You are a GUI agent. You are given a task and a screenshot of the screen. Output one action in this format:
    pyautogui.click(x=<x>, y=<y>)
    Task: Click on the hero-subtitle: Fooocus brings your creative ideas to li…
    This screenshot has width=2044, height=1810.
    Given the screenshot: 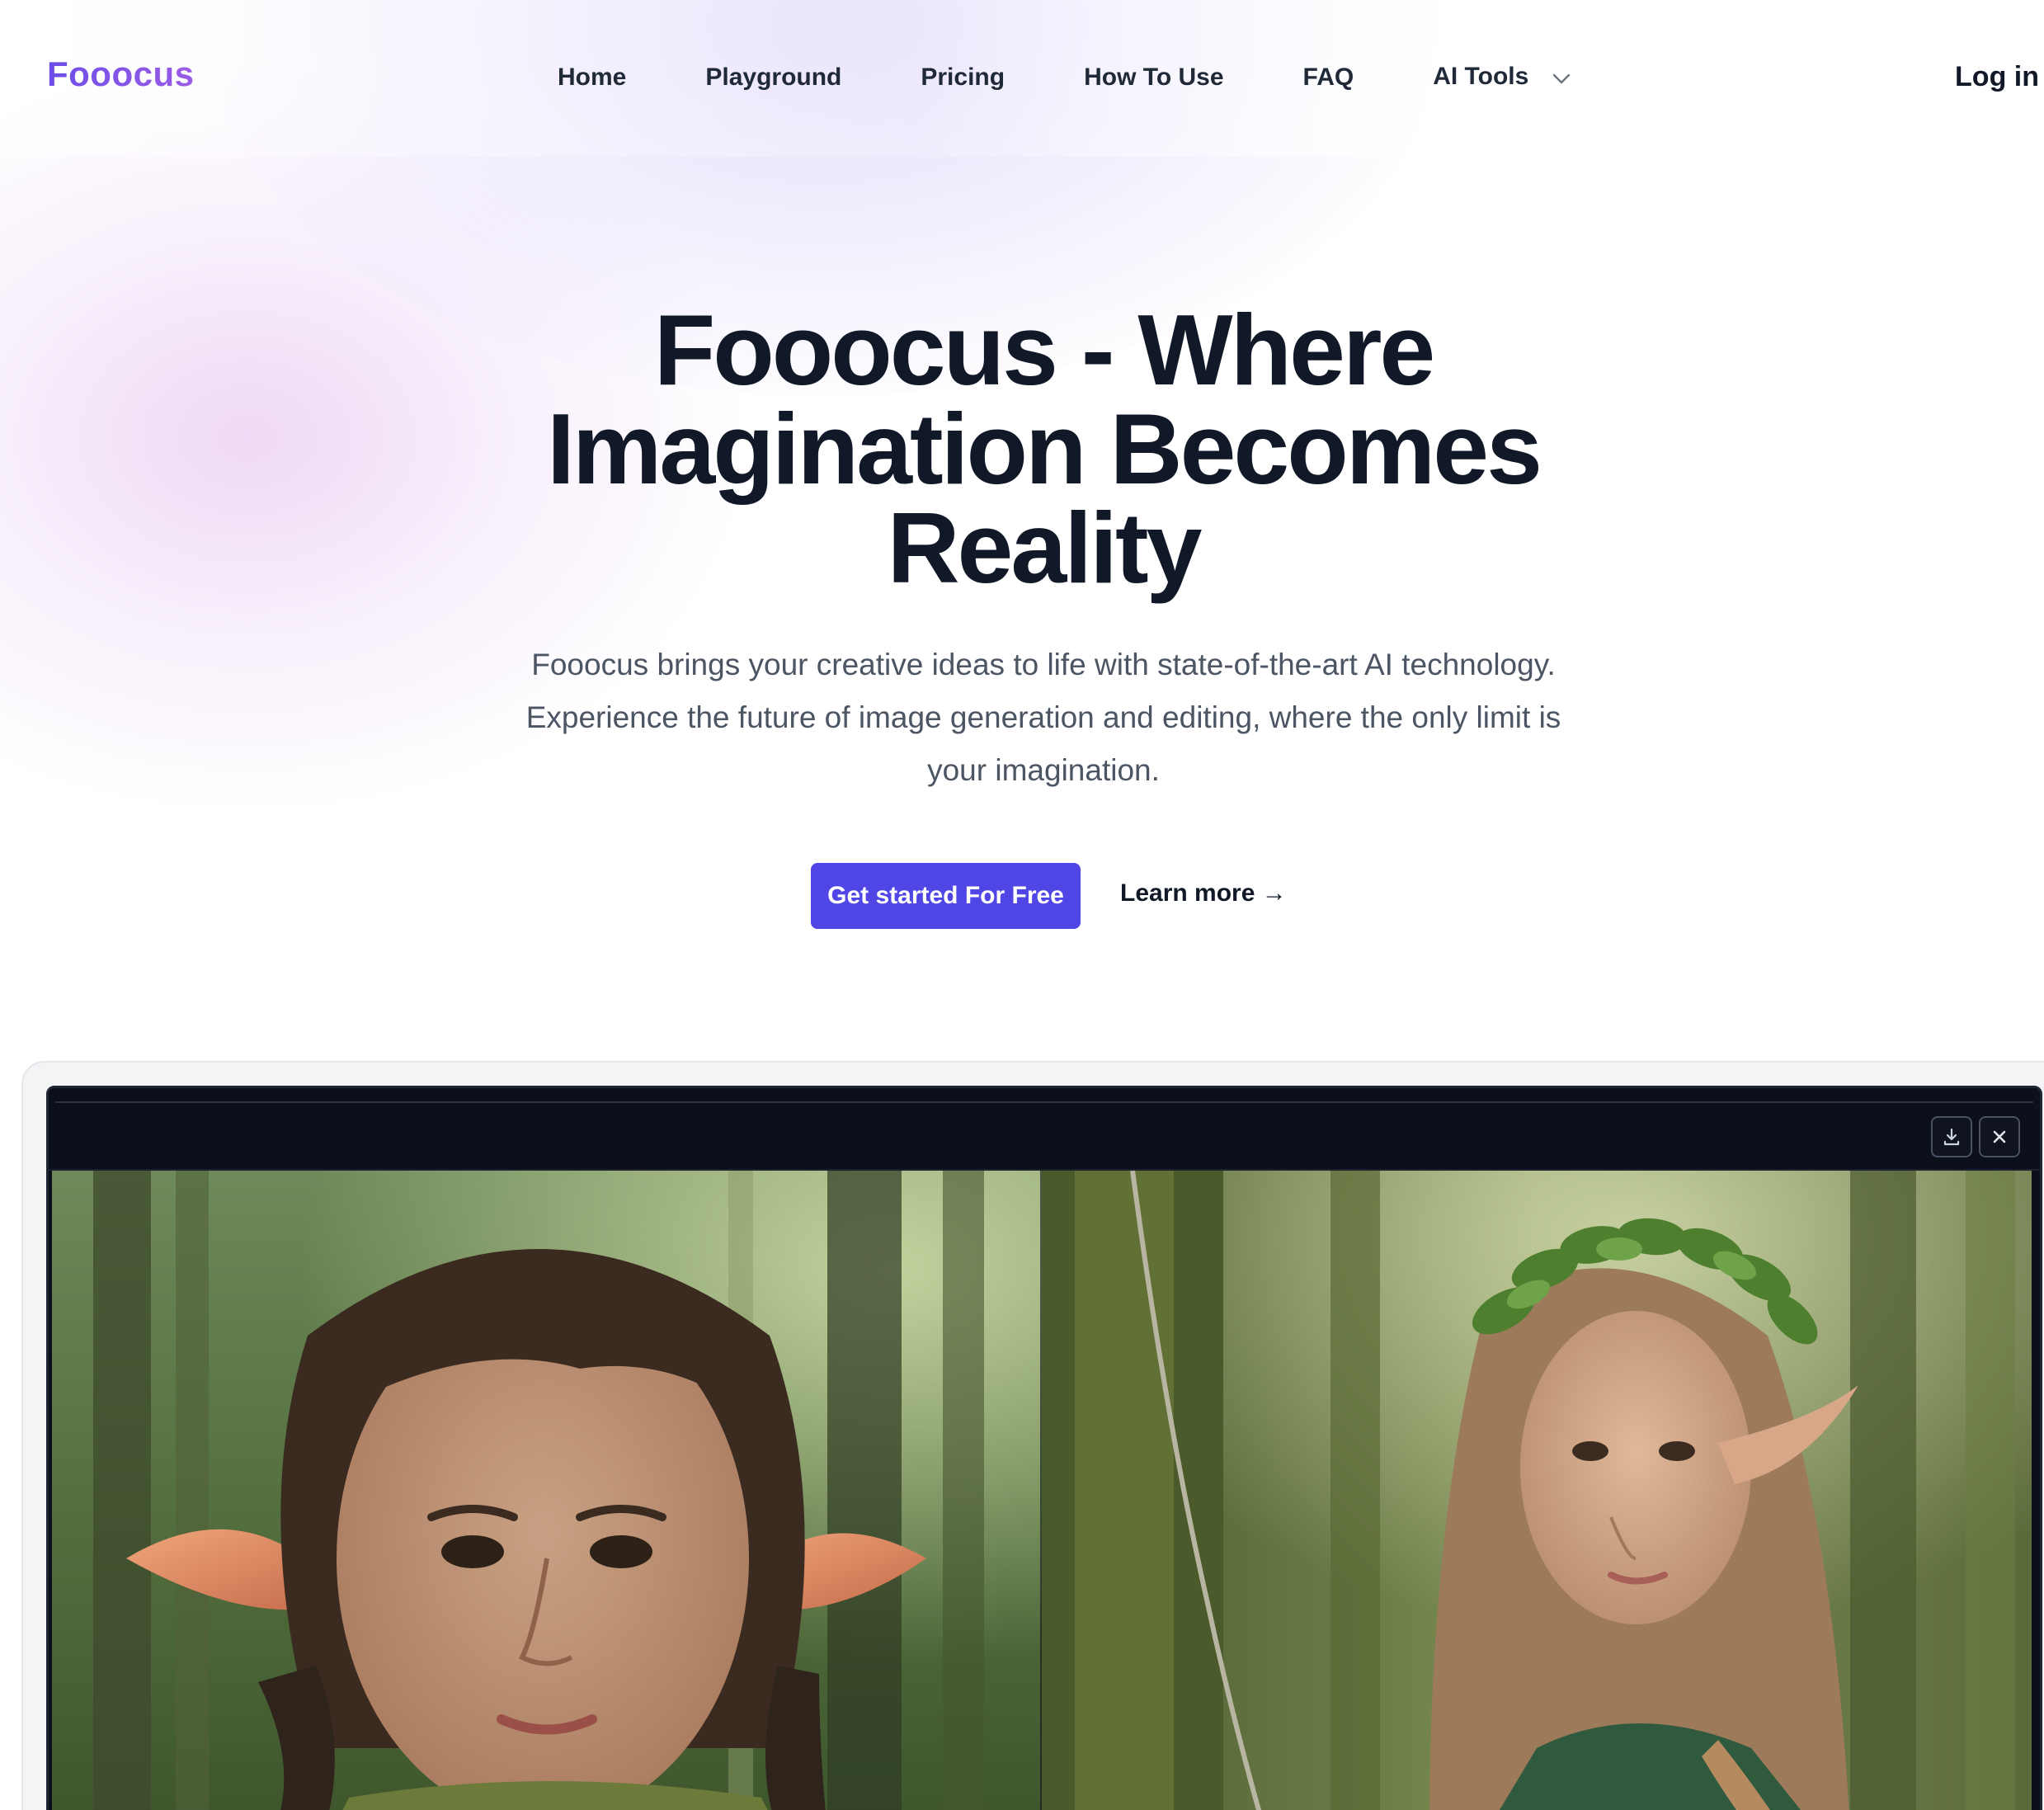 What is the action you would take?
    pyautogui.click(x=1043, y=718)
    